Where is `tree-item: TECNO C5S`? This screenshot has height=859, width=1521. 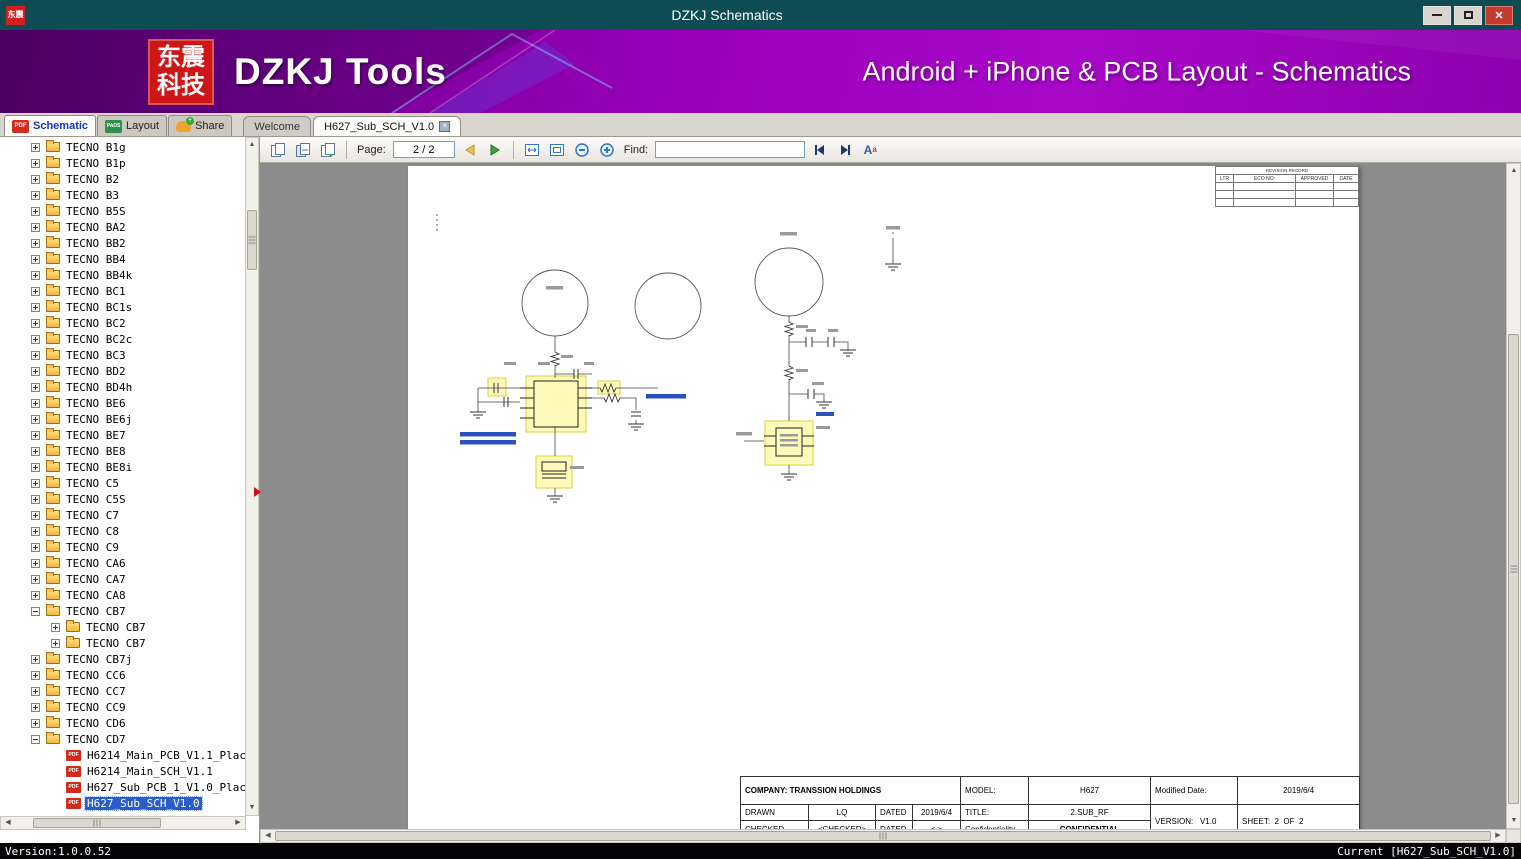 tree-item: TECNO C5S is located at coordinates (122, 499).